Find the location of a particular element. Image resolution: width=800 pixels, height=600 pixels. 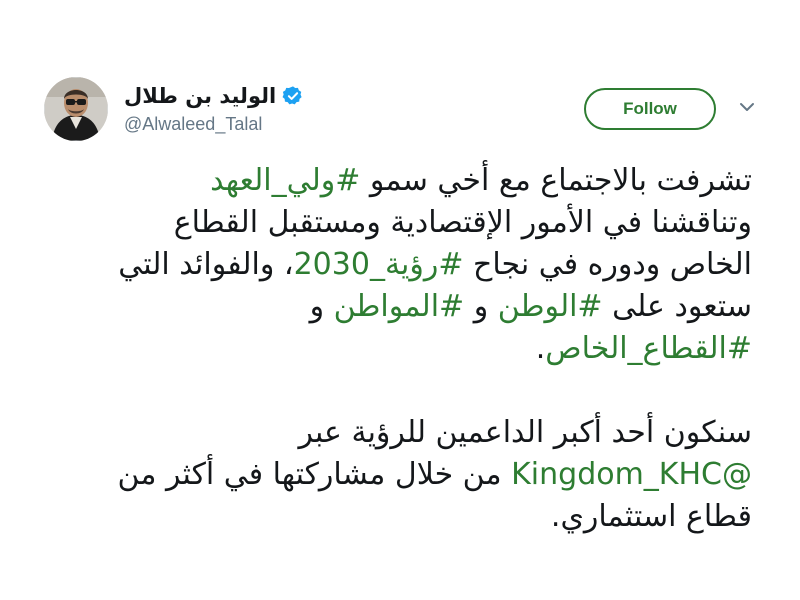

tweet-line: تشرفت بالاجتماع مع أخي سمو #ولي_العهد is located at coordinates (392, 181).